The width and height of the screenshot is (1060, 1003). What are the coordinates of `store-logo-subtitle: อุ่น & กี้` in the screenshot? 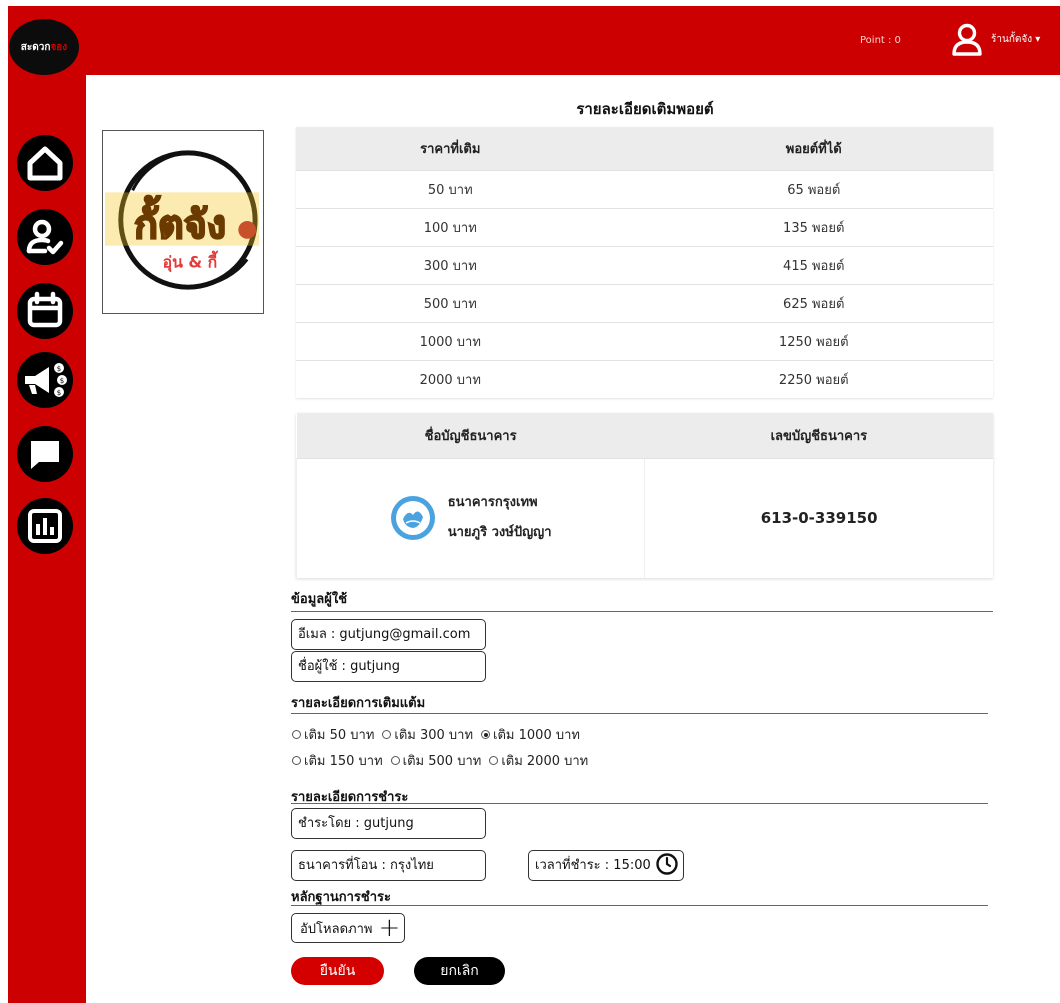 It's located at (191, 261).